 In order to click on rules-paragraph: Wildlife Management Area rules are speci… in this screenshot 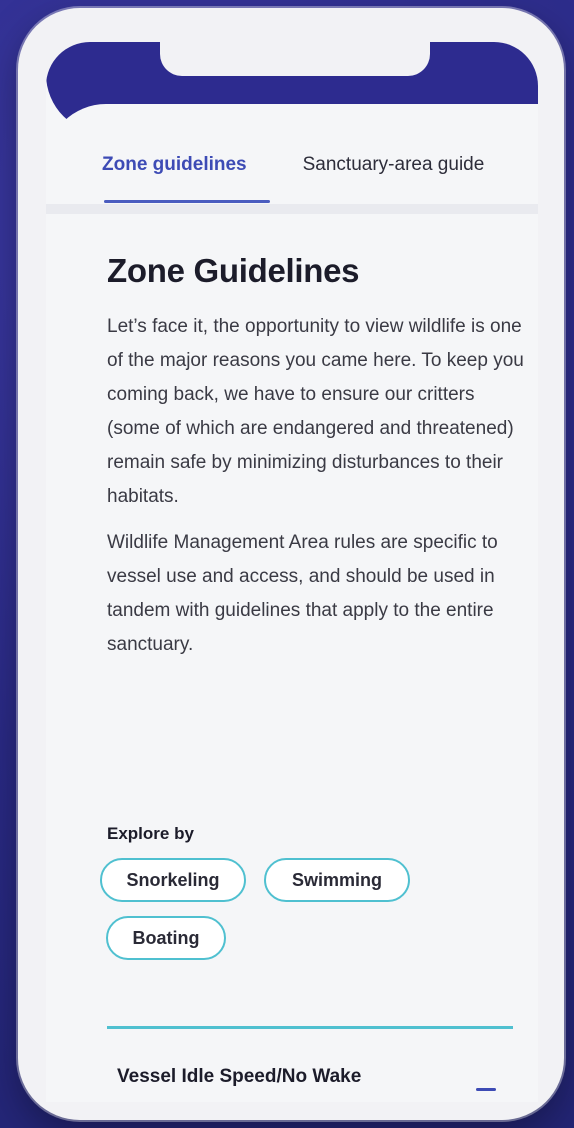, I will do `click(302, 593)`.